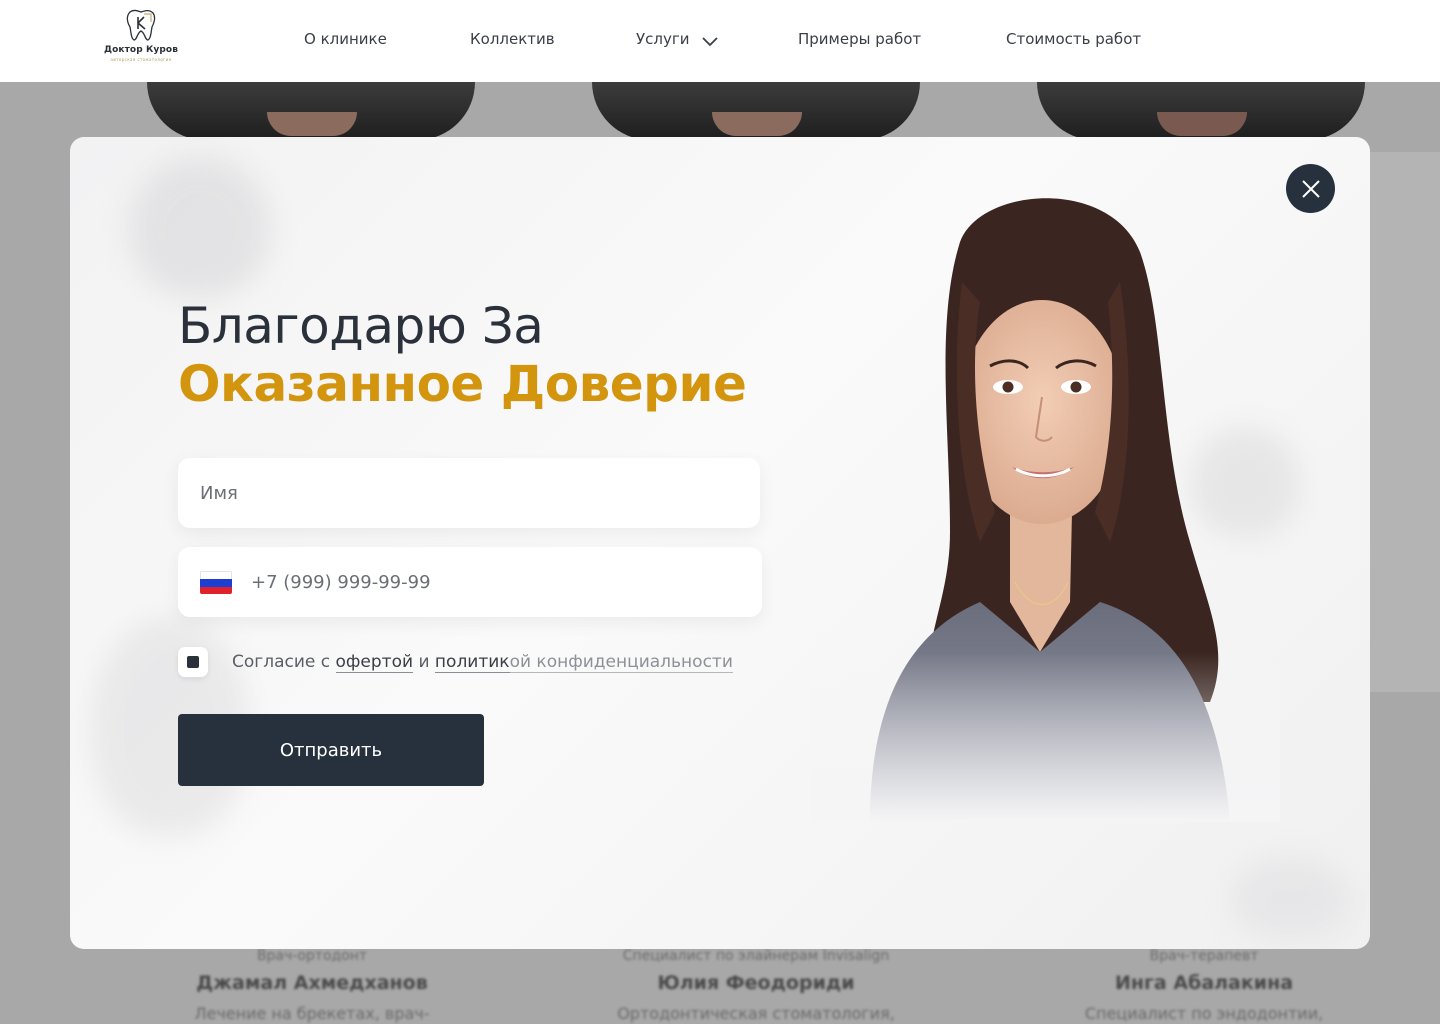 The image size is (1440, 1024). I want to click on policy-link-part2: ой конфиденциальности, so click(621, 662).